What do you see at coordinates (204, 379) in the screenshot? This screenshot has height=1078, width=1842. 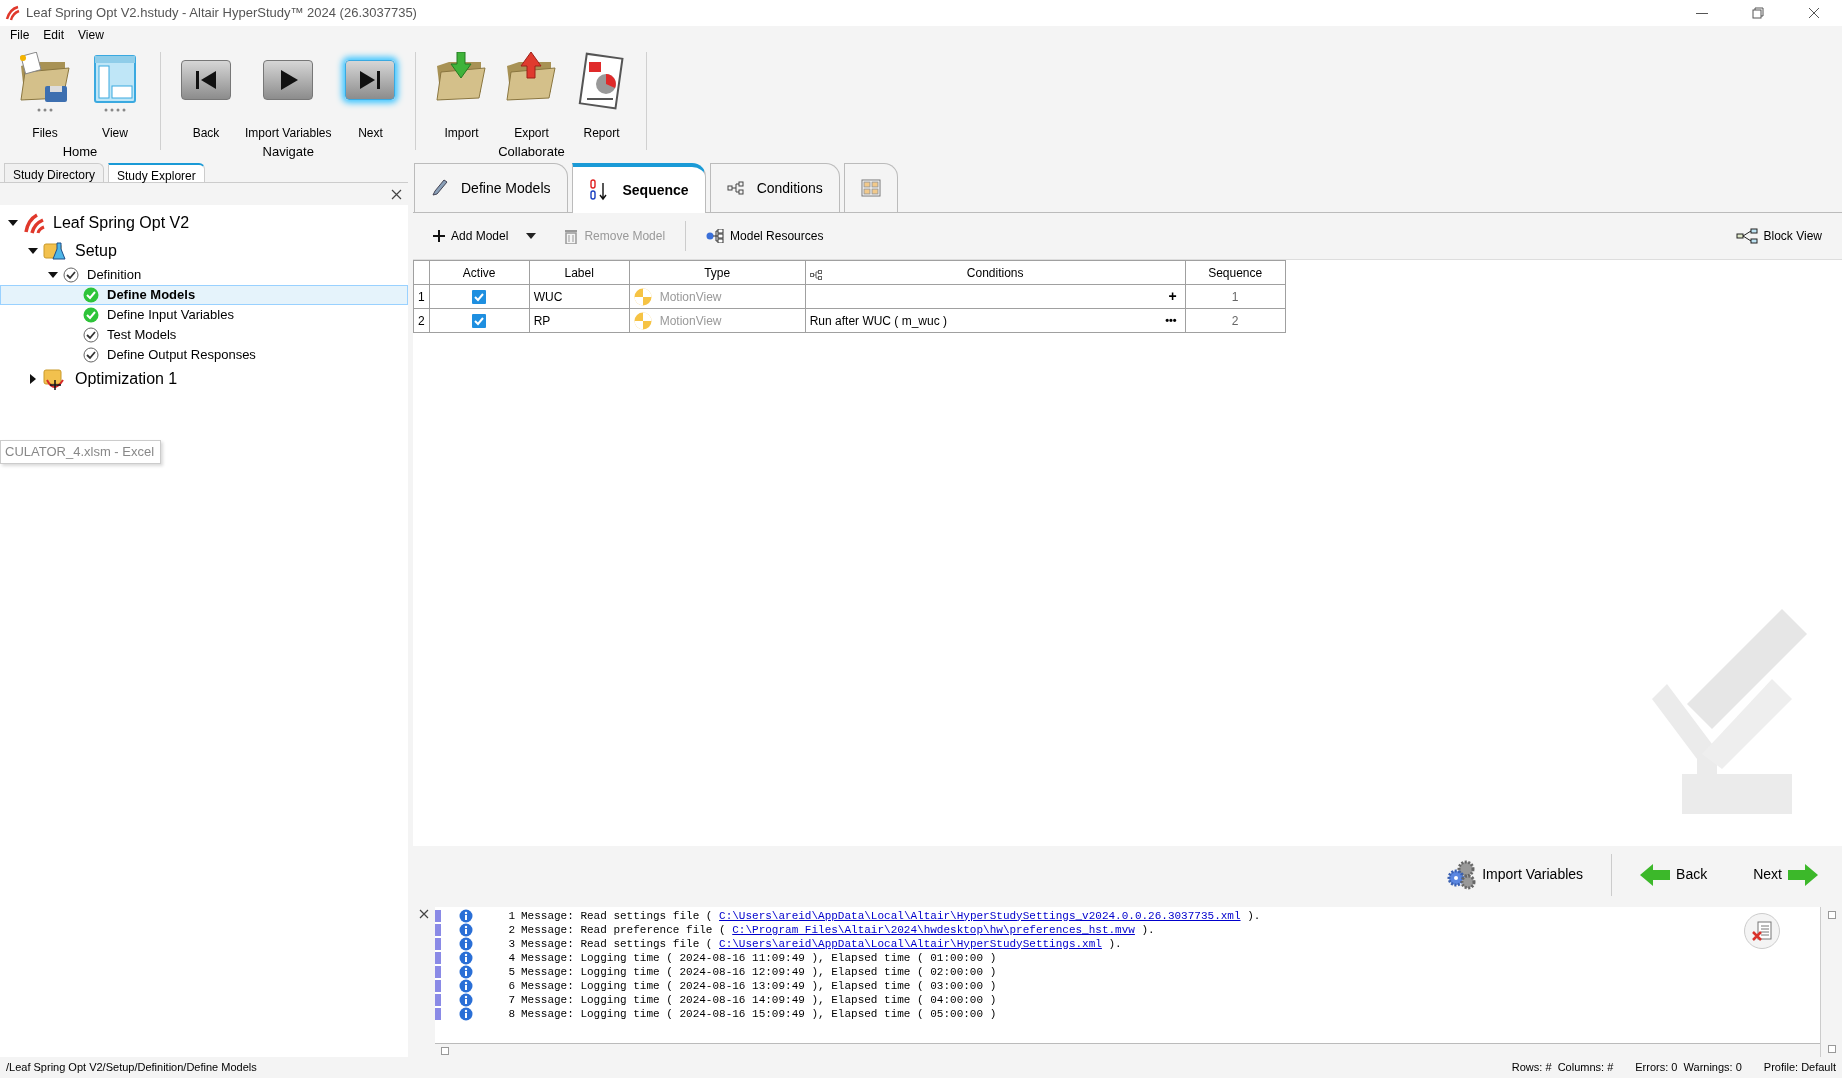 I see `tree-item: Optimization 1` at bounding box center [204, 379].